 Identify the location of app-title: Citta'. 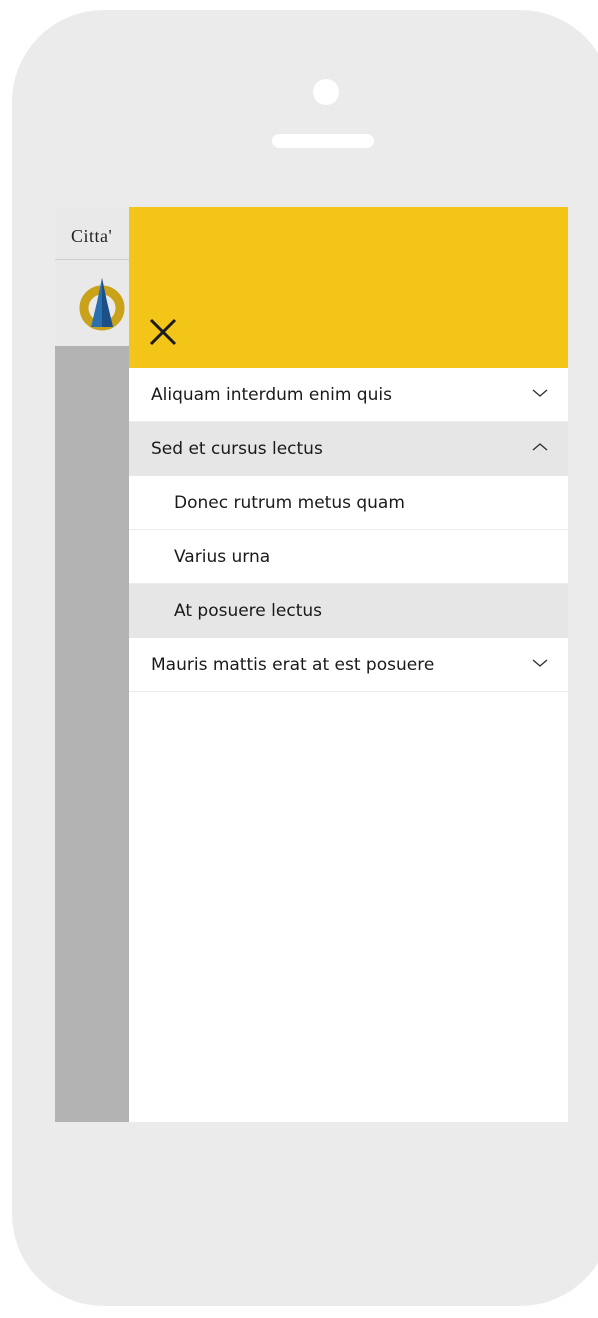
(92, 236).